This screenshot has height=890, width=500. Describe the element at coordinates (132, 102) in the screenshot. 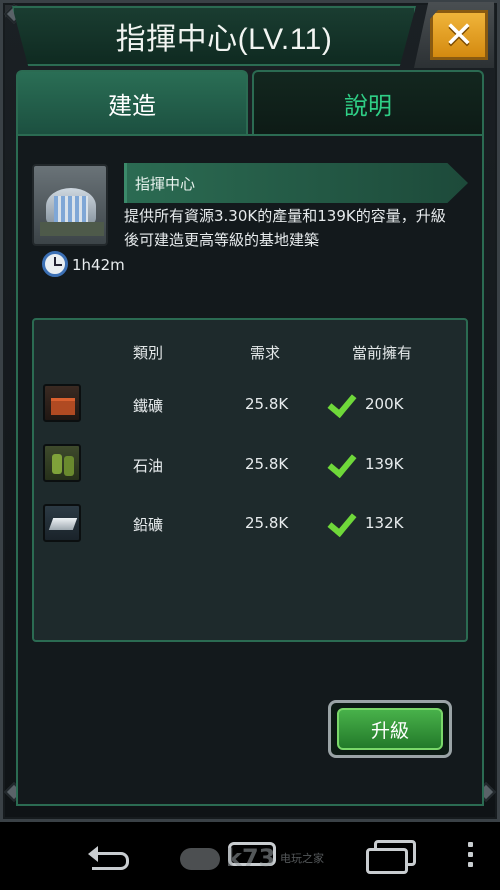

I see `tab-build: 建造` at that location.